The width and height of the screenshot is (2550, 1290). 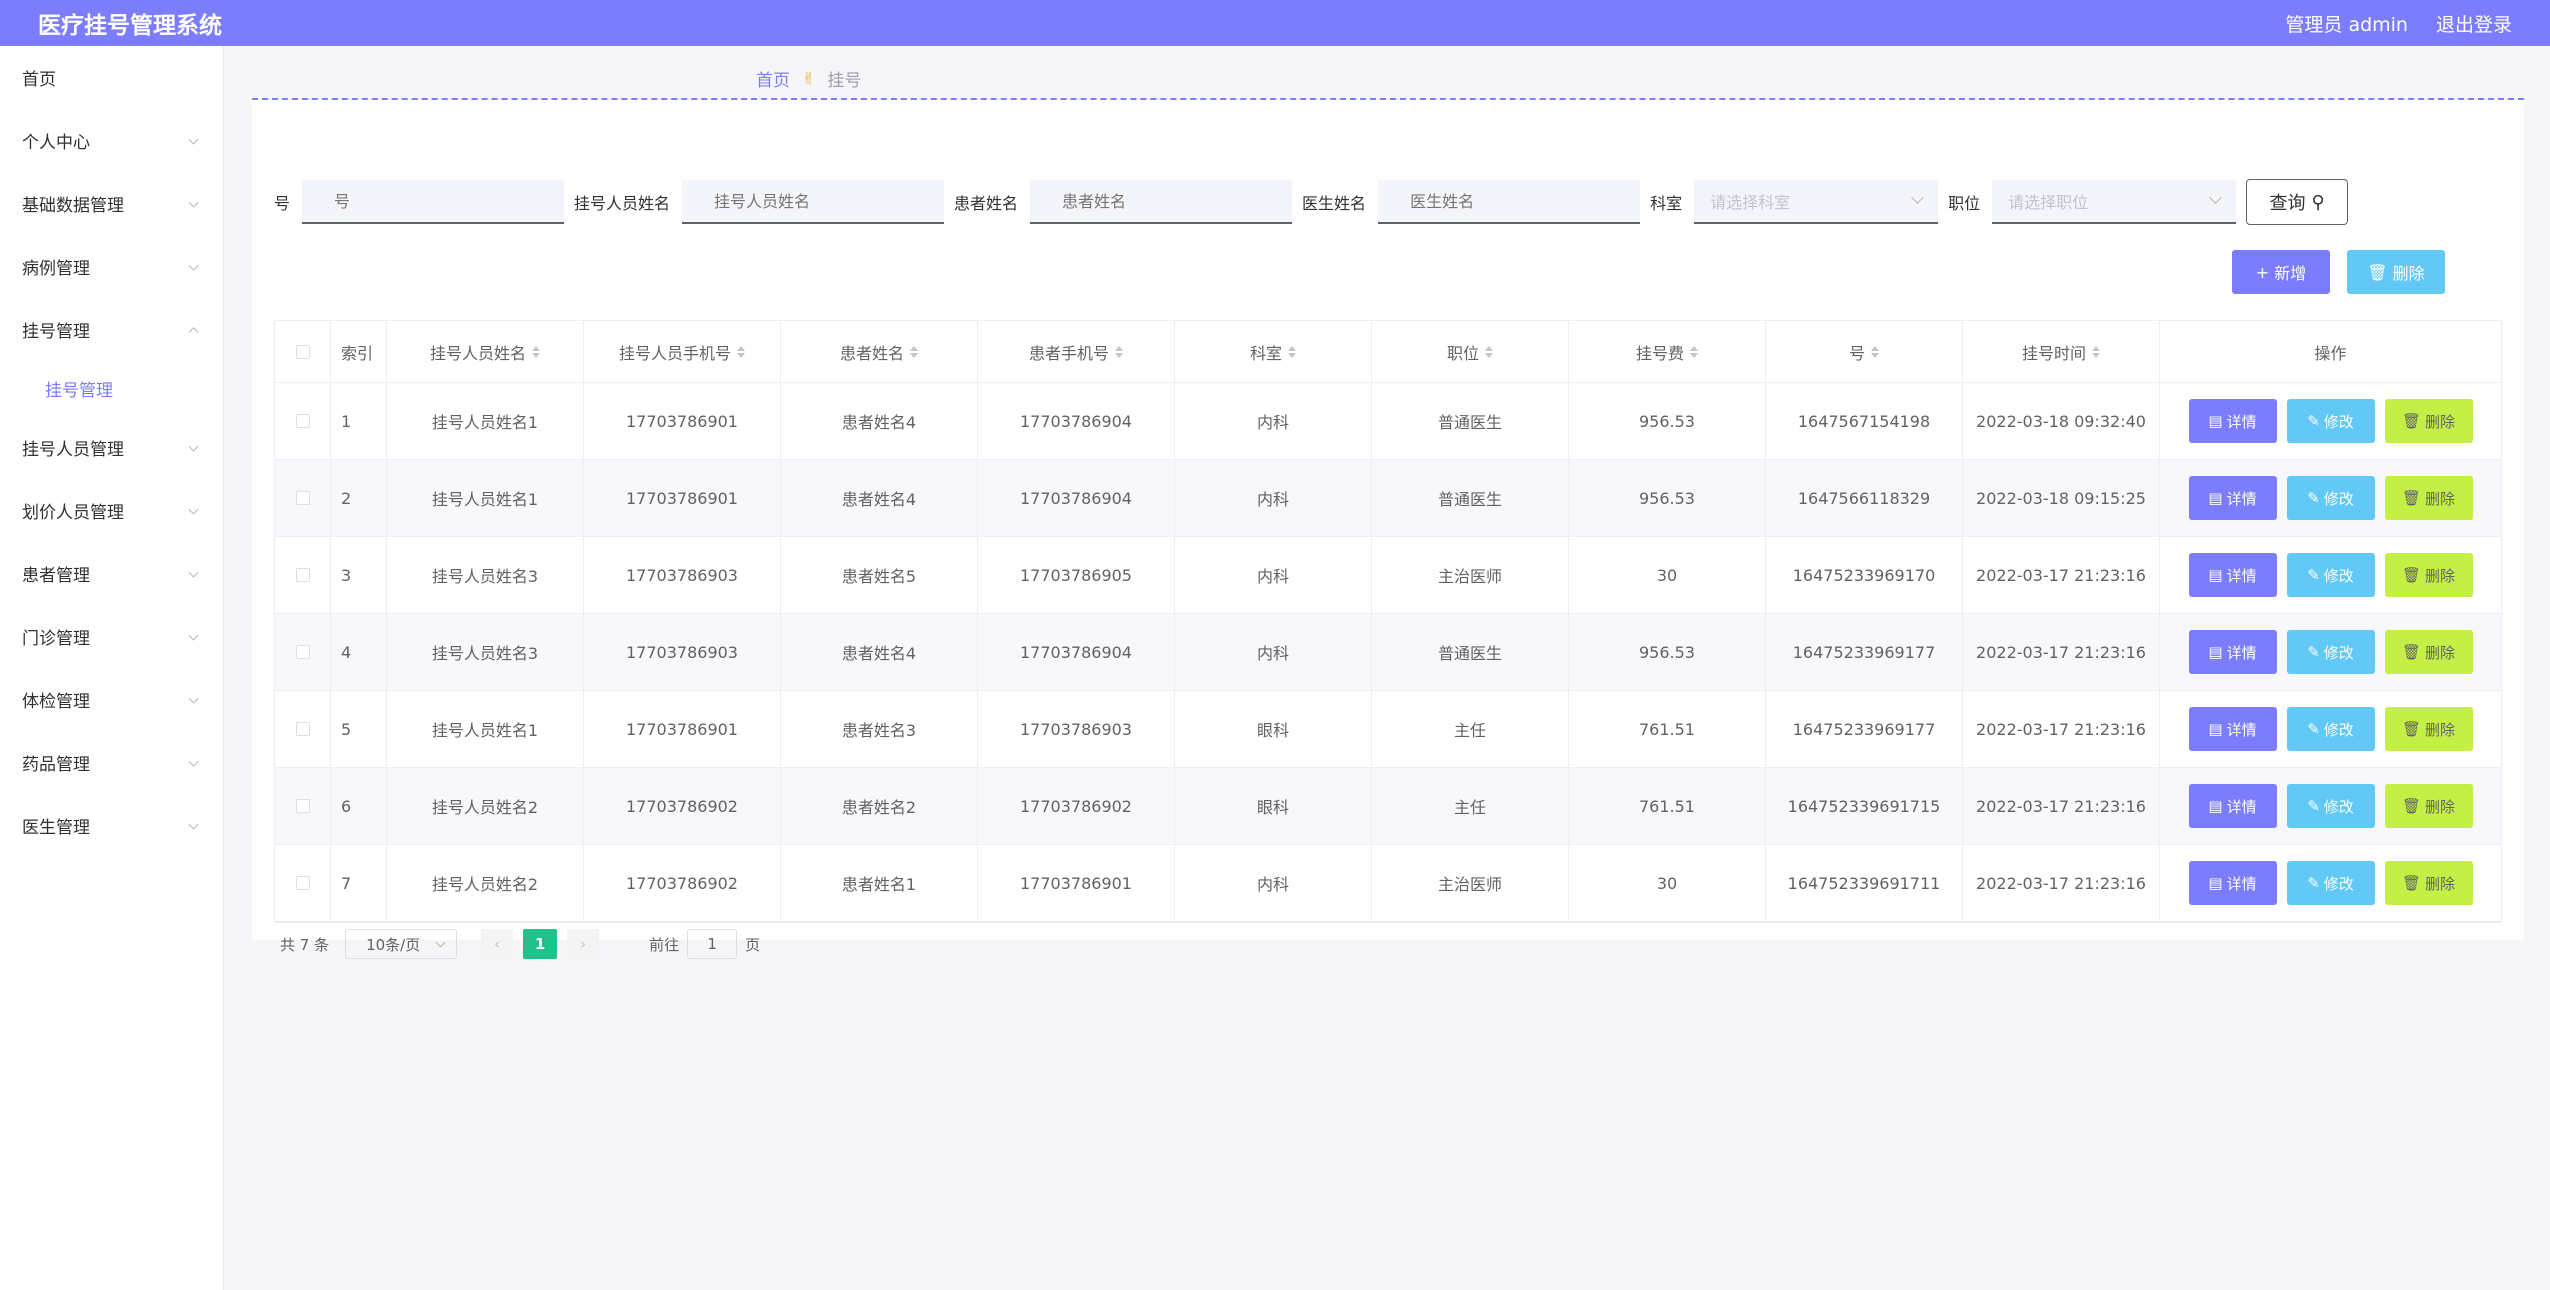 What do you see at coordinates (359, 883) in the screenshot?
I see `table-cell: 7` at bounding box center [359, 883].